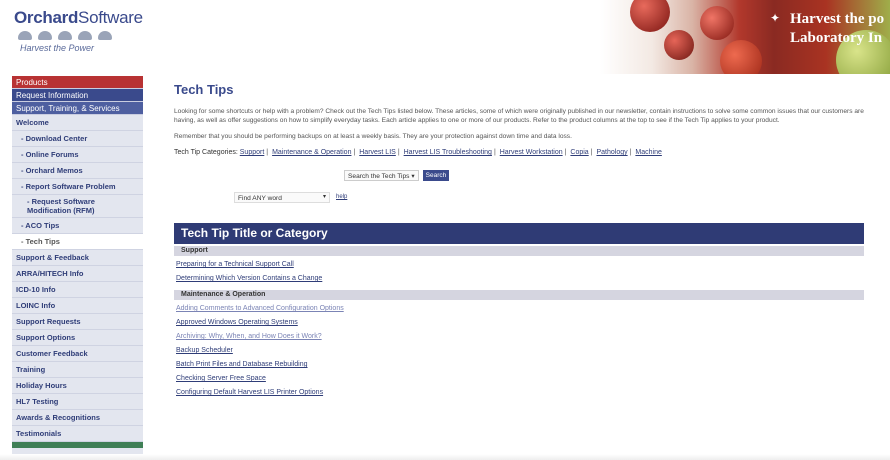 This screenshot has height=460, width=890. Describe the element at coordinates (377, 152) in the screenshot. I see `category-link-harvest-lis: Harvest LIS` at that location.